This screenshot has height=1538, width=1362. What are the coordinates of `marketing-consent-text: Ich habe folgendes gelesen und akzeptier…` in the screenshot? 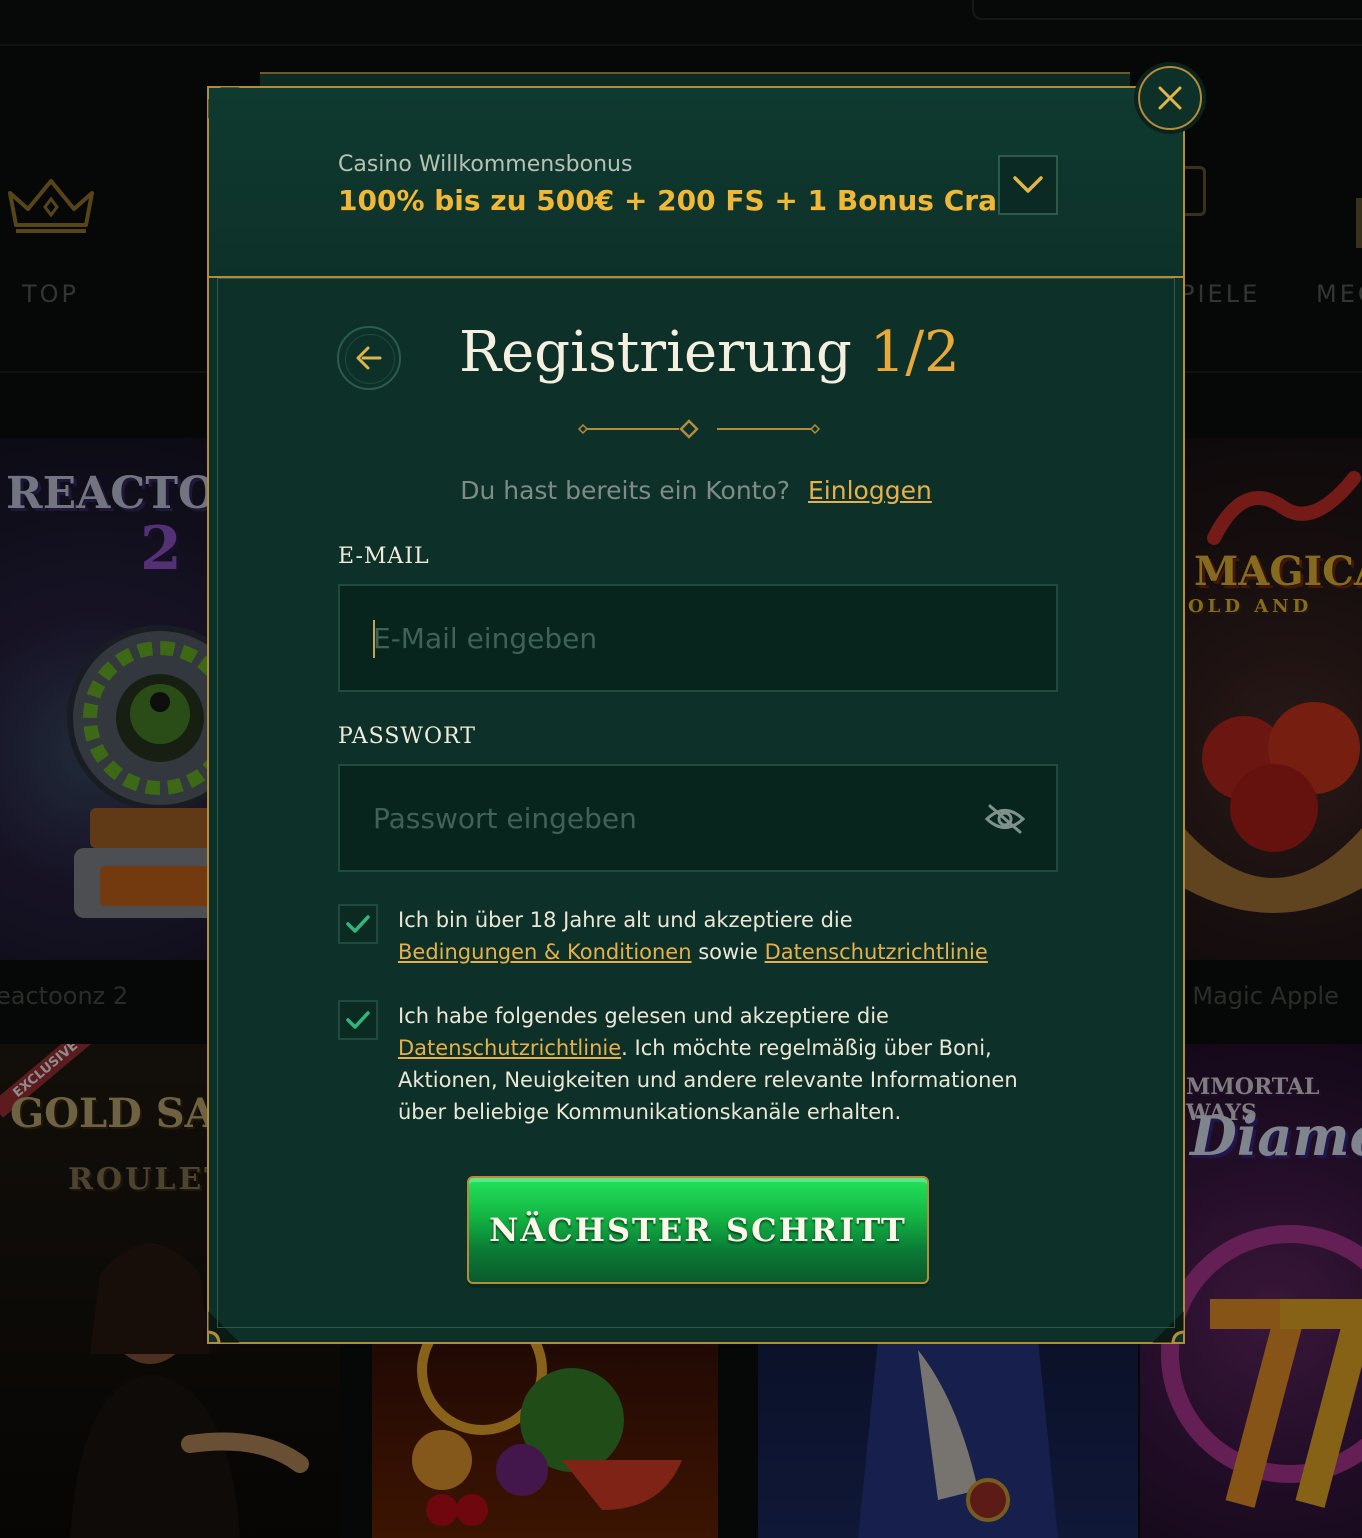 It's located at (728, 1064).